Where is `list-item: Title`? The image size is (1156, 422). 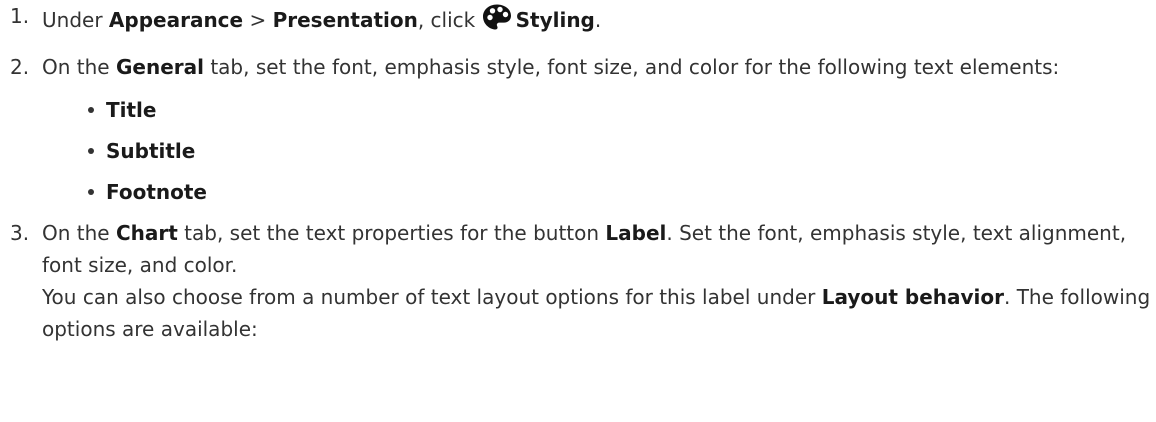
list-item: Title is located at coordinates (622, 110).